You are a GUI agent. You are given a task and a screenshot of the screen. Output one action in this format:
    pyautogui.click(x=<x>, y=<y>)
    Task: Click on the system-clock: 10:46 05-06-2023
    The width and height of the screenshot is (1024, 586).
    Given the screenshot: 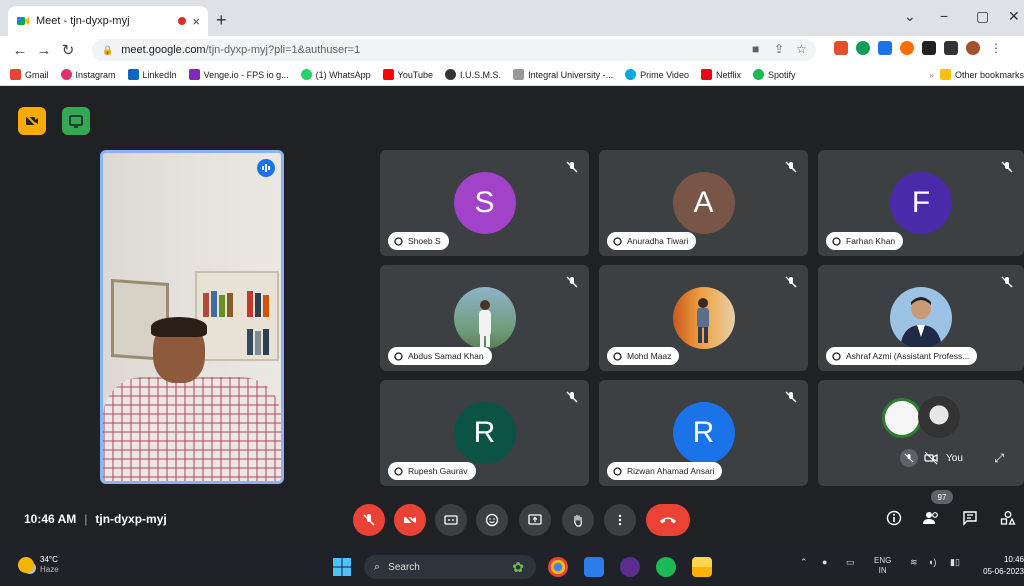 What is the action you would take?
    pyautogui.click(x=1000, y=566)
    